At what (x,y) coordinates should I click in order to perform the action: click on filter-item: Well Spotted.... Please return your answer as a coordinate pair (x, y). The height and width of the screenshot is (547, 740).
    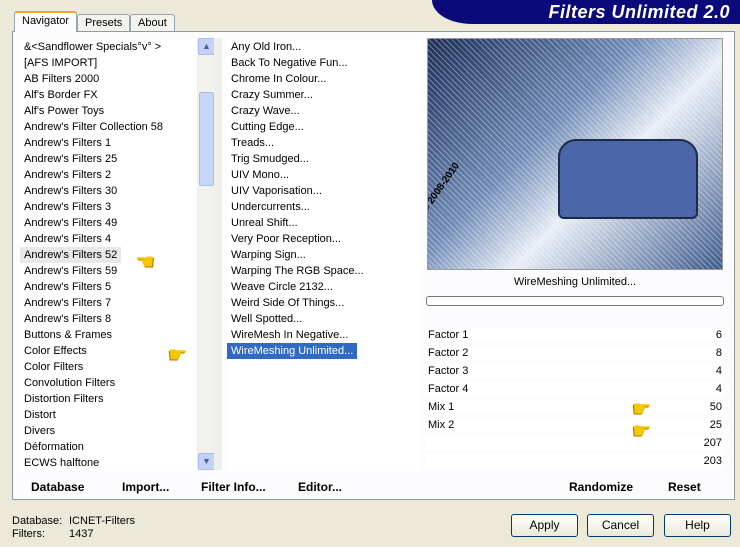
    Looking at the image, I should click on (323, 319).